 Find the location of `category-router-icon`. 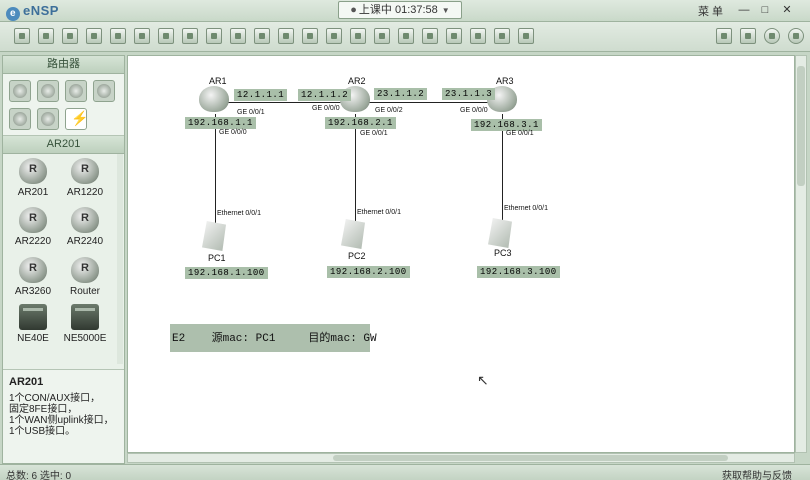

category-router-icon is located at coordinates (20, 91).